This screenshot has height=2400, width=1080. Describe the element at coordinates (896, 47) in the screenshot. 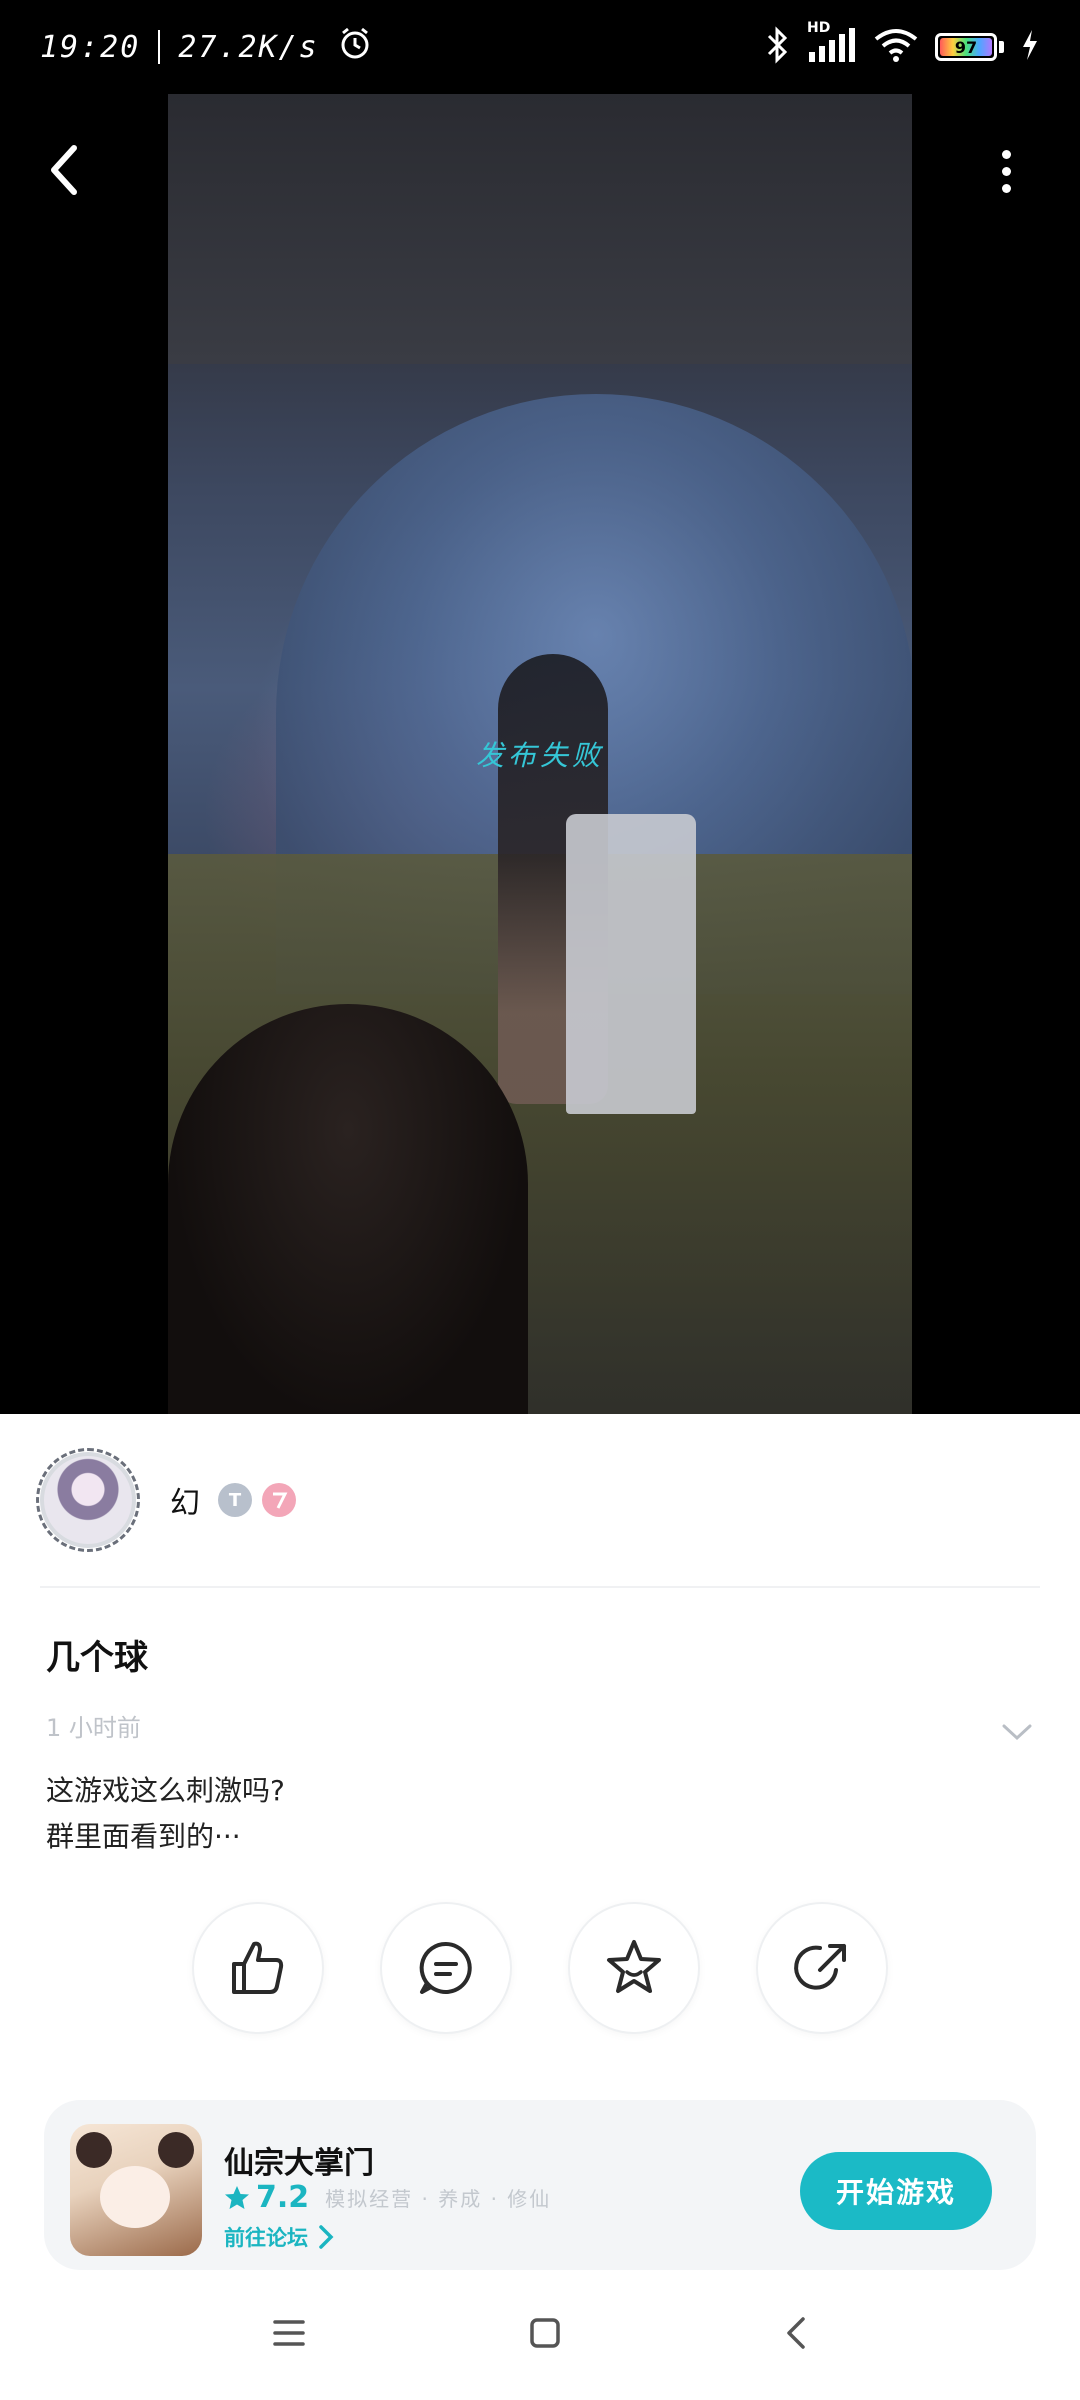

I see `wifi-icon` at that location.